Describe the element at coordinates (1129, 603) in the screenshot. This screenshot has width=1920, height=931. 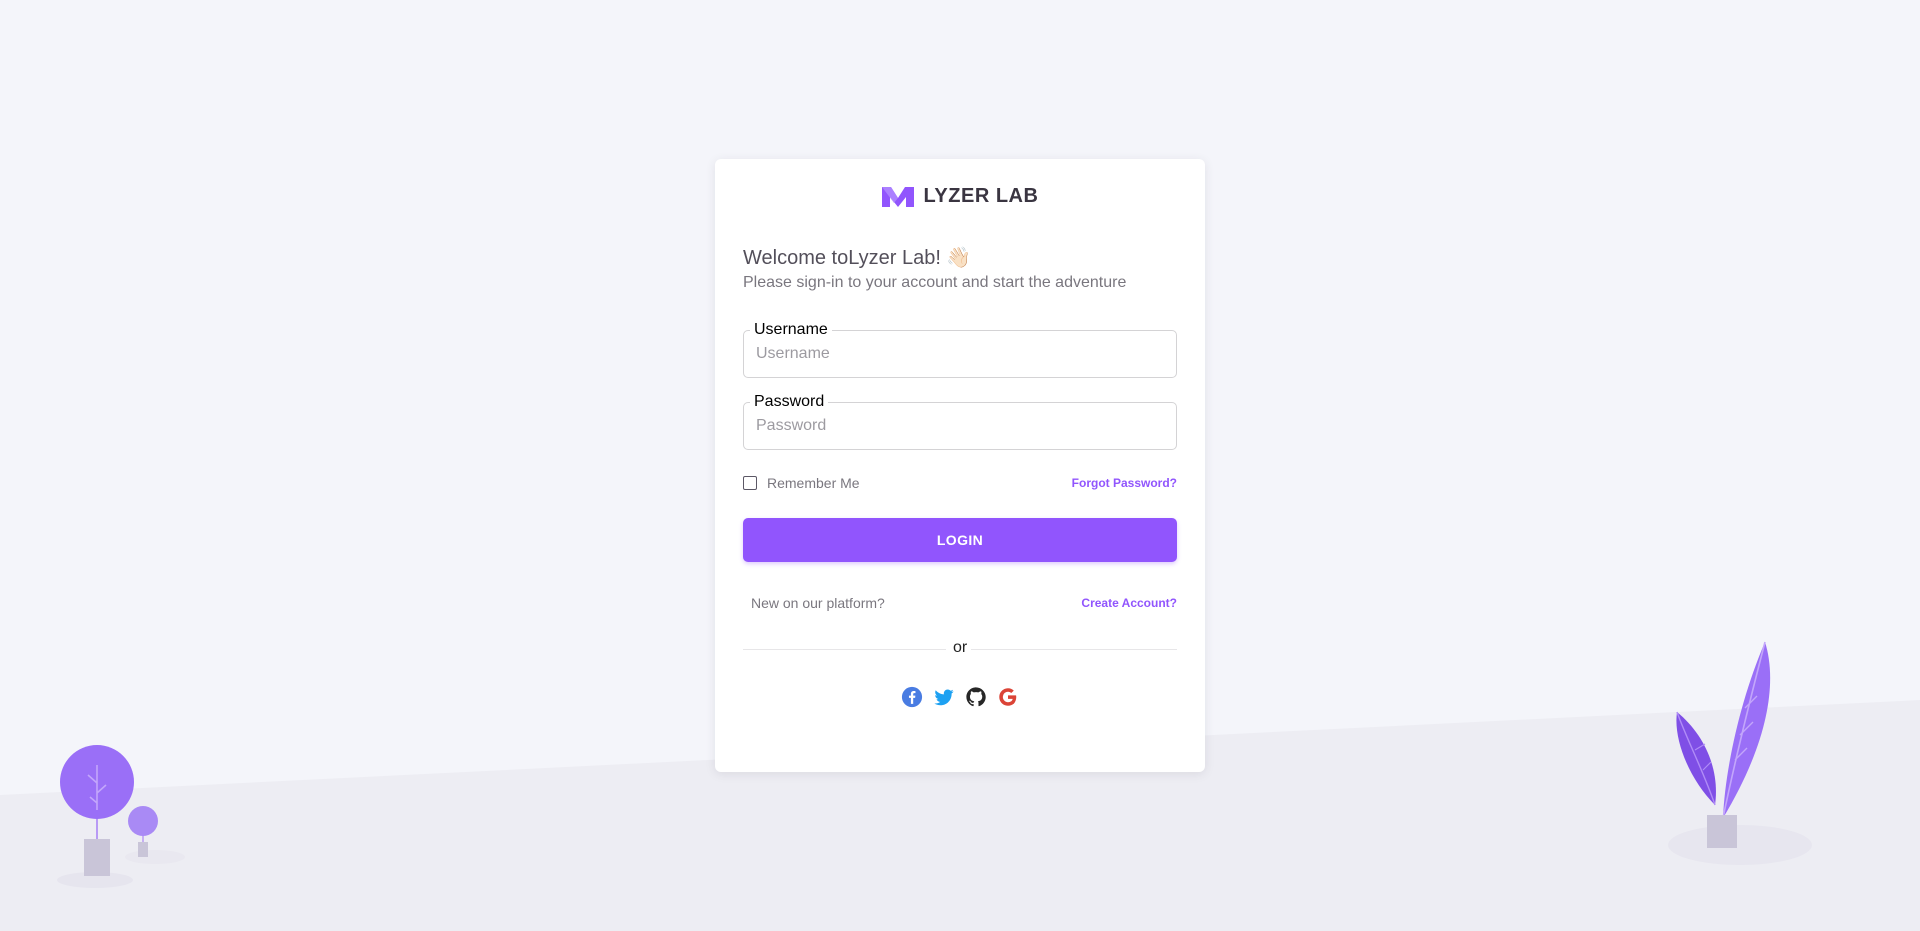
I see `create-account-link: Create Account?` at that location.